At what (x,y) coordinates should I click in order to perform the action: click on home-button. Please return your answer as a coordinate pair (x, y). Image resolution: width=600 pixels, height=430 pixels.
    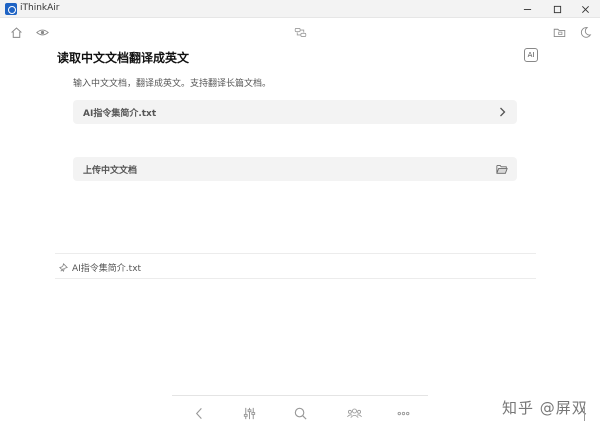
    Looking at the image, I should click on (16, 32).